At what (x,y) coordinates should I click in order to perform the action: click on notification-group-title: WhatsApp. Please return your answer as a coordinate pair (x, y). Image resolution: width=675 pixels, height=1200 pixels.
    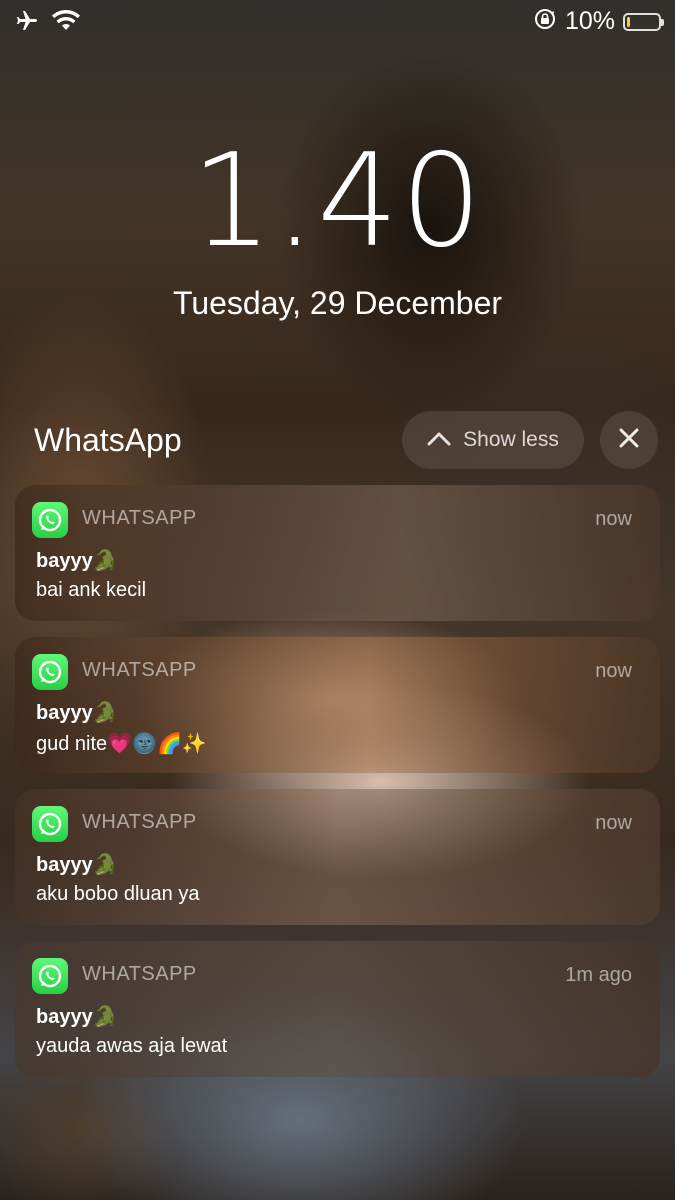
    Looking at the image, I should click on (108, 440).